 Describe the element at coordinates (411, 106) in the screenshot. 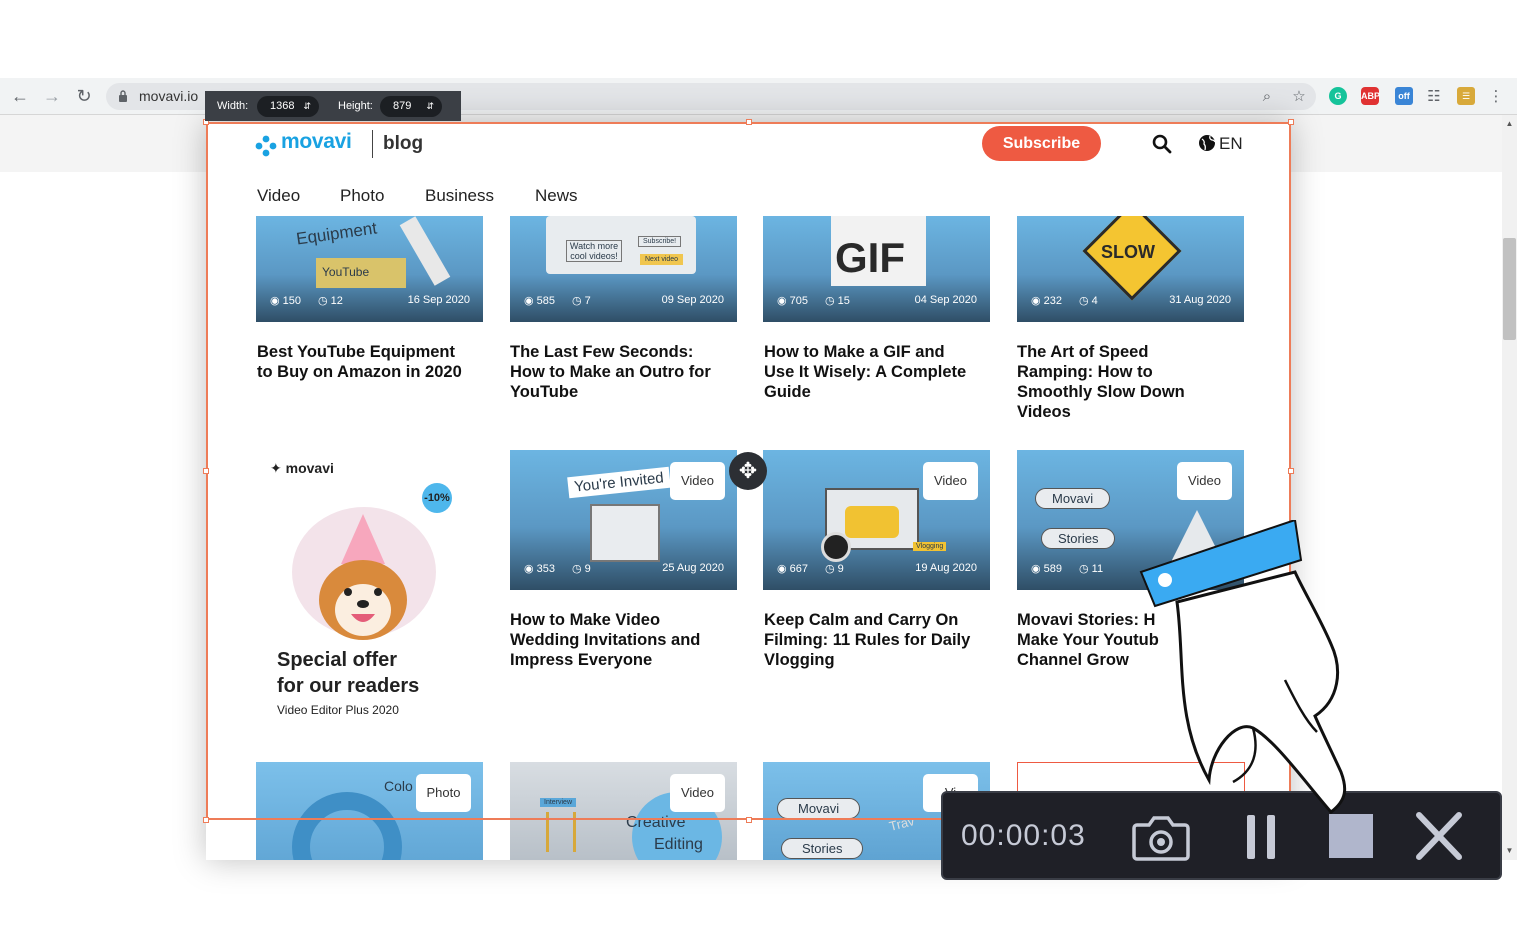

I see `height-input: 879 ⇵` at that location.